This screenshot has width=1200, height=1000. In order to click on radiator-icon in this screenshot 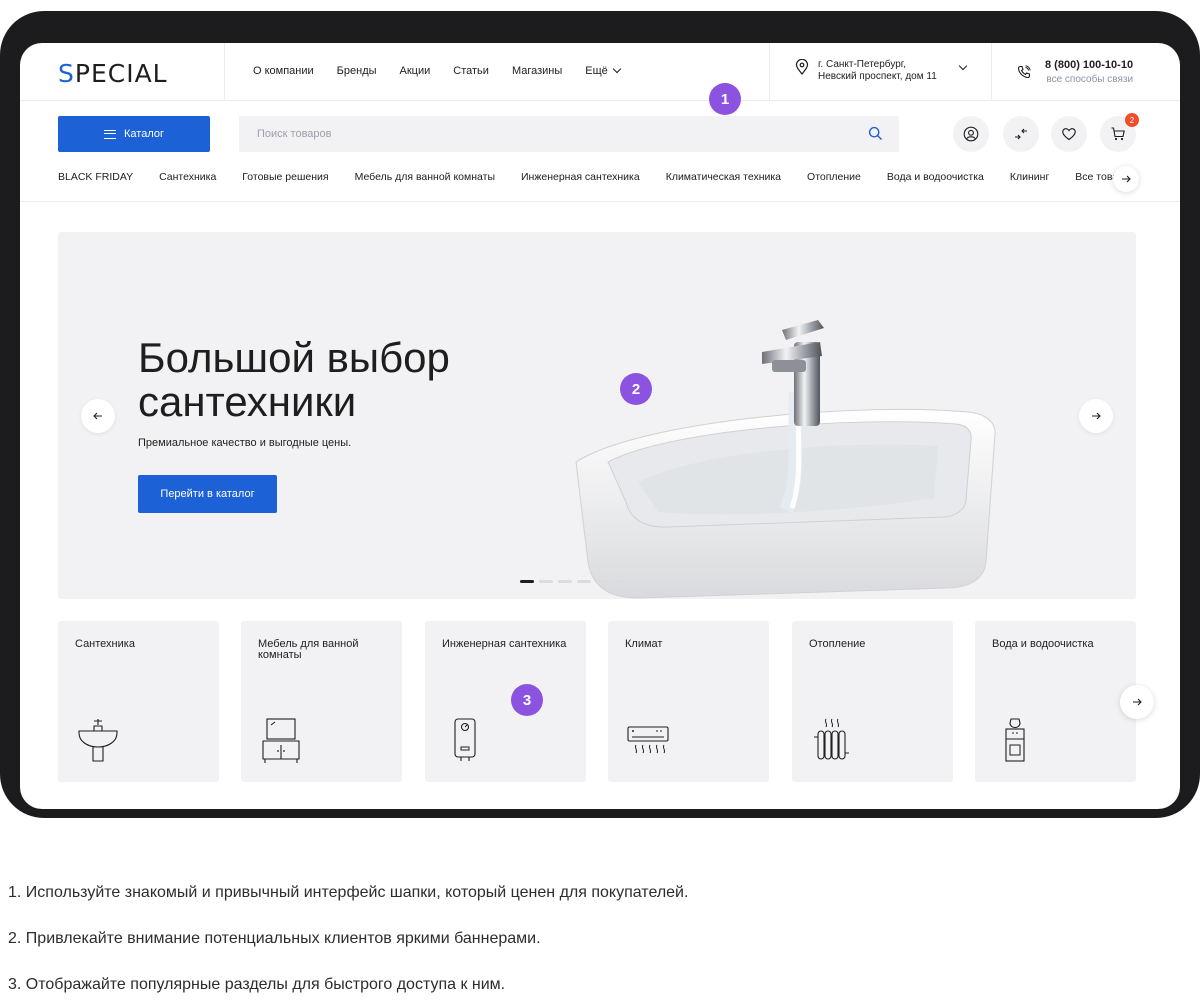, I will do `click(831, 739)`.